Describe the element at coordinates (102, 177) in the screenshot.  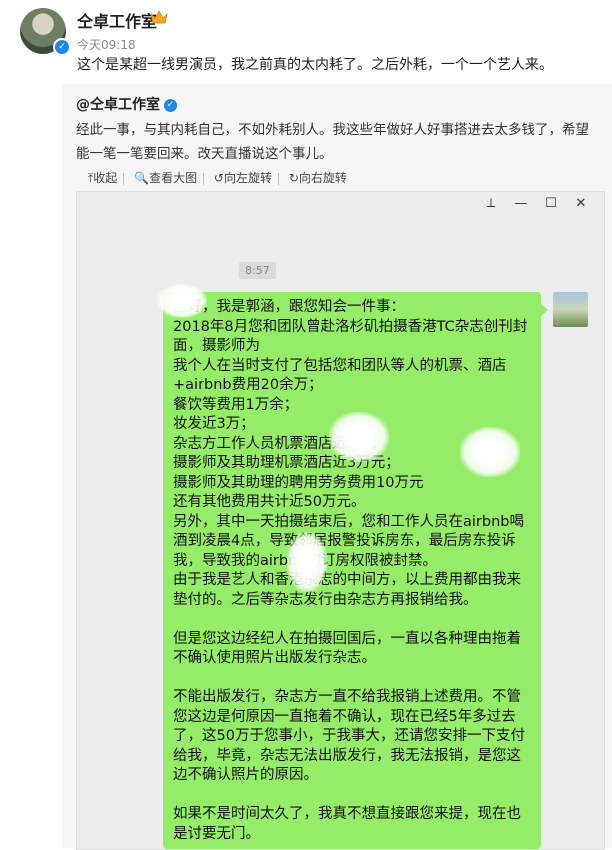
I see `collapse-button: ⤒收起` at that location.